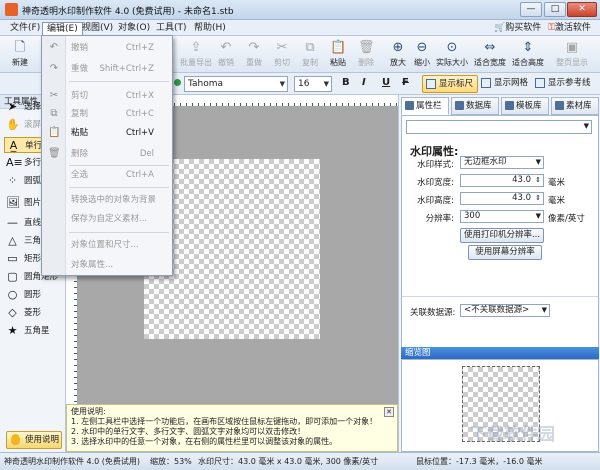 The width and height of the screenshot is (600, 470). Describe the element at coordinates (139, 133) in the screenshot. I see `menu-item-shortcut: Ctrl+V` at that location.